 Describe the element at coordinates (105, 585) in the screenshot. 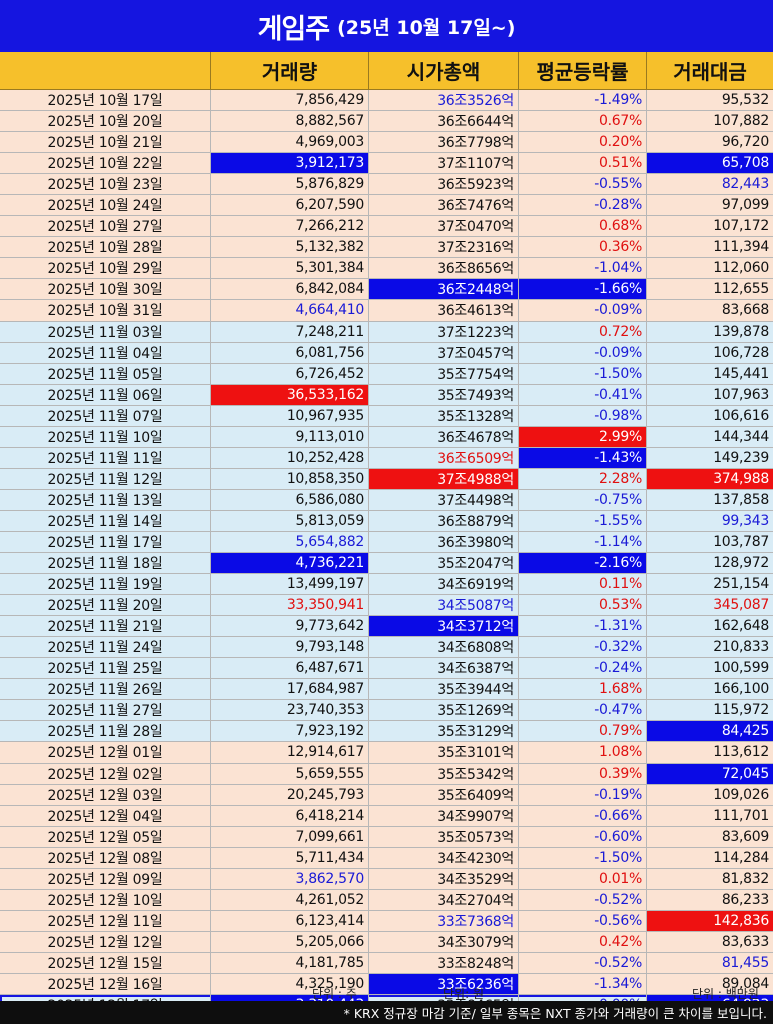

I see `cell-date: 2025년 11월 19일` at that location.